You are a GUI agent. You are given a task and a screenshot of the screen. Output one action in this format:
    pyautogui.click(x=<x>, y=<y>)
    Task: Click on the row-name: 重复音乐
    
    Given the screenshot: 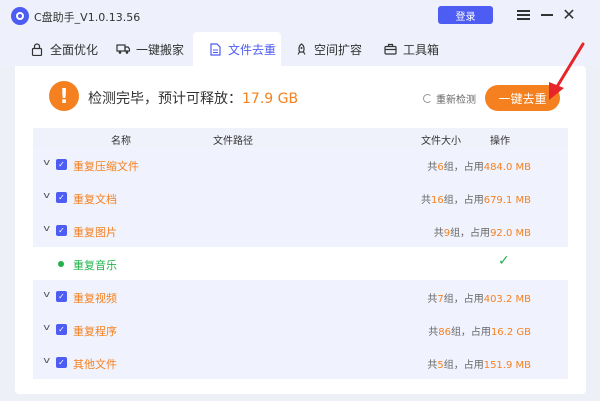 What is the action you would take?
    pyautogui.click(x=95, y=265)
    